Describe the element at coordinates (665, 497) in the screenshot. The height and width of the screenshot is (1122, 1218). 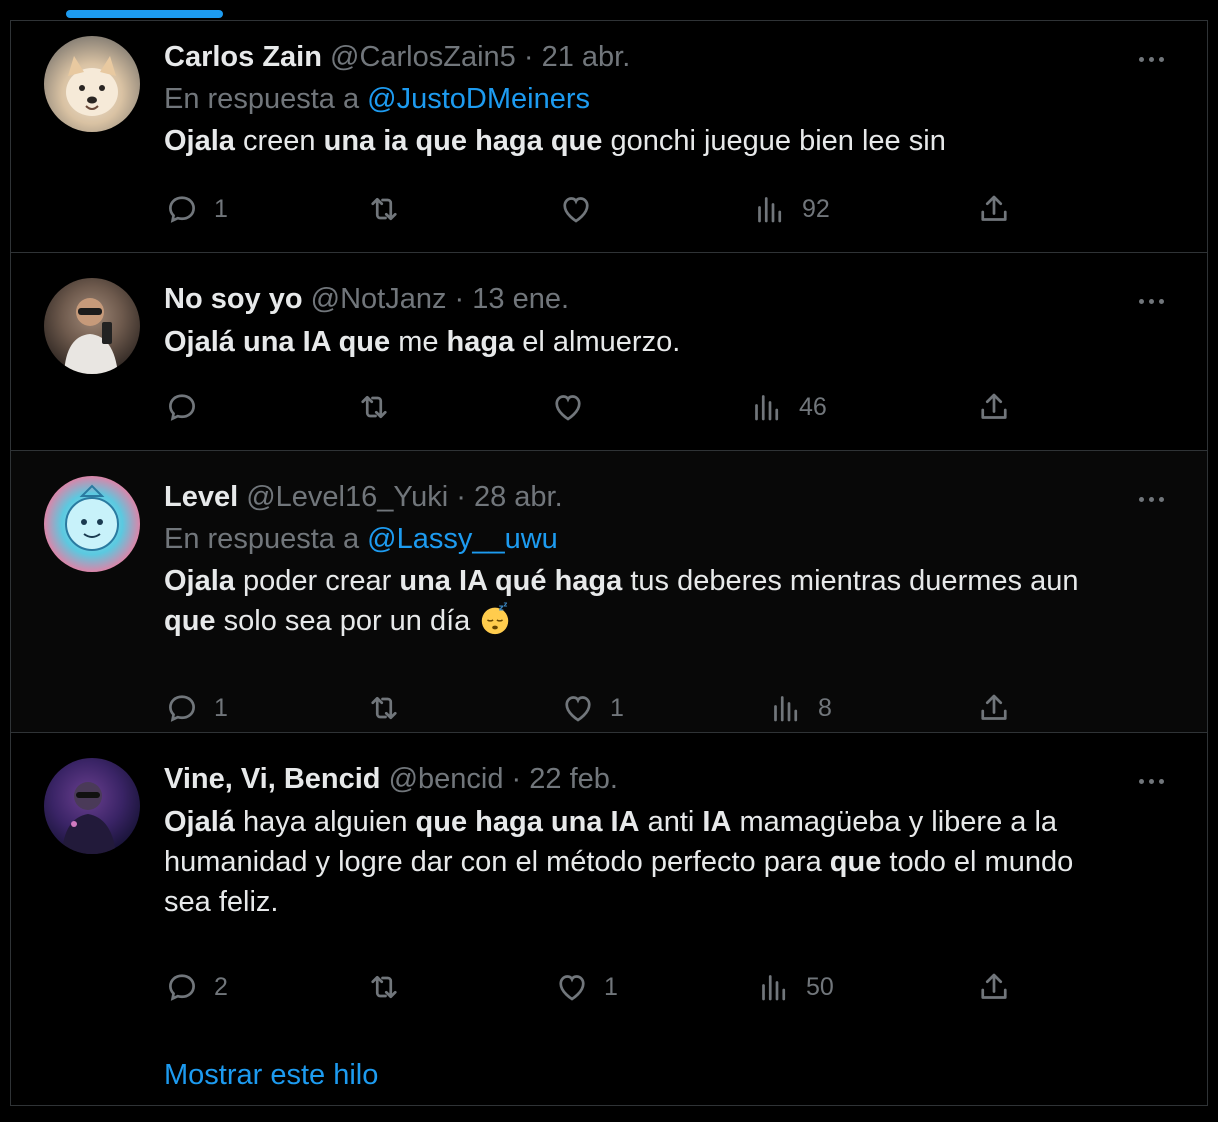
I see `tweet-header: Level @Level16_Yuki · 28 abr.` at that location.